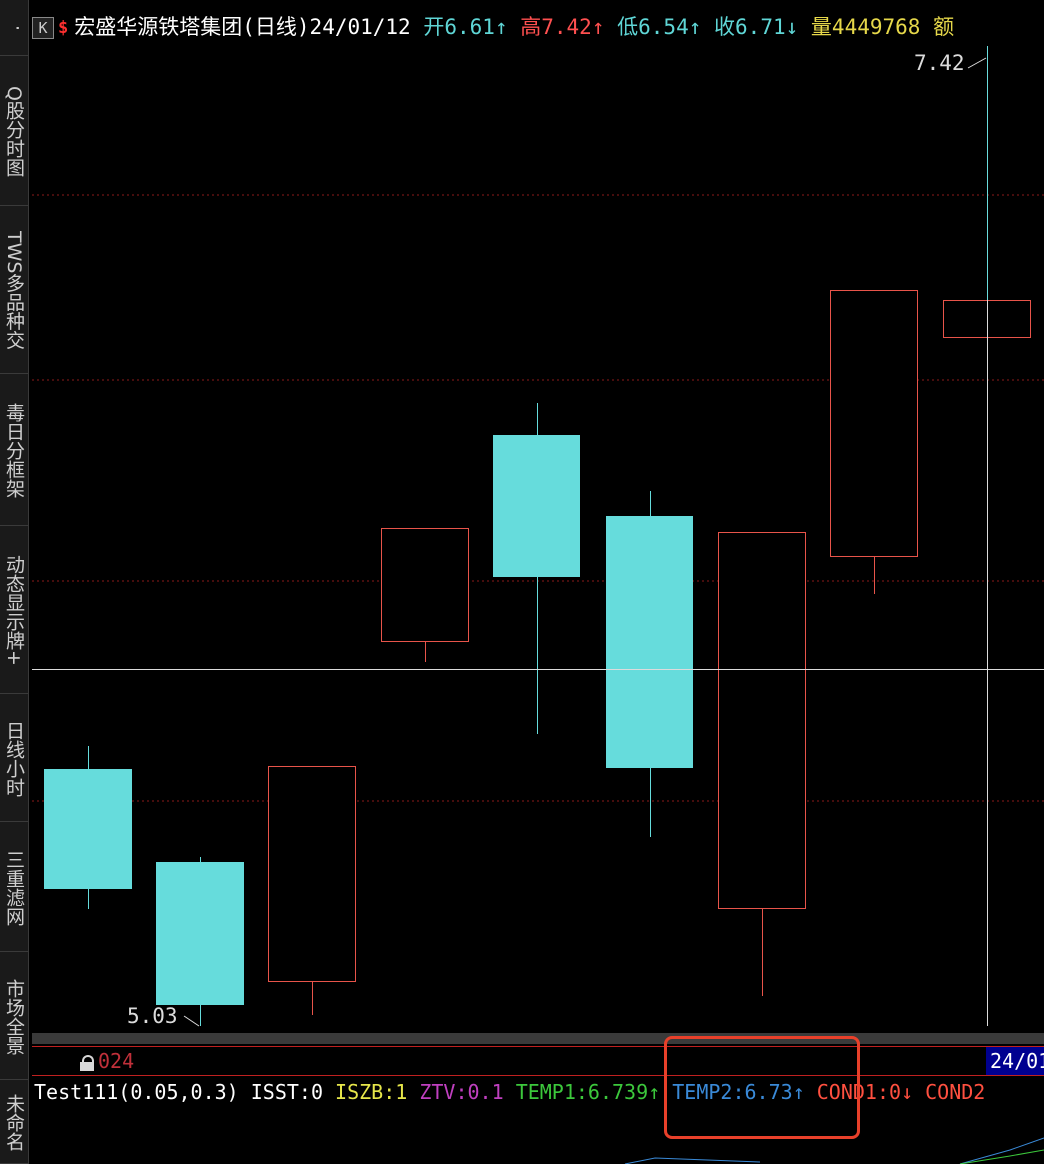 This screenshot has width=1044, height=1164. Describe the element at coordinates (461, 1092) in the screenshot. I see `indicator-ztv: ZTV:0.1` at that location.